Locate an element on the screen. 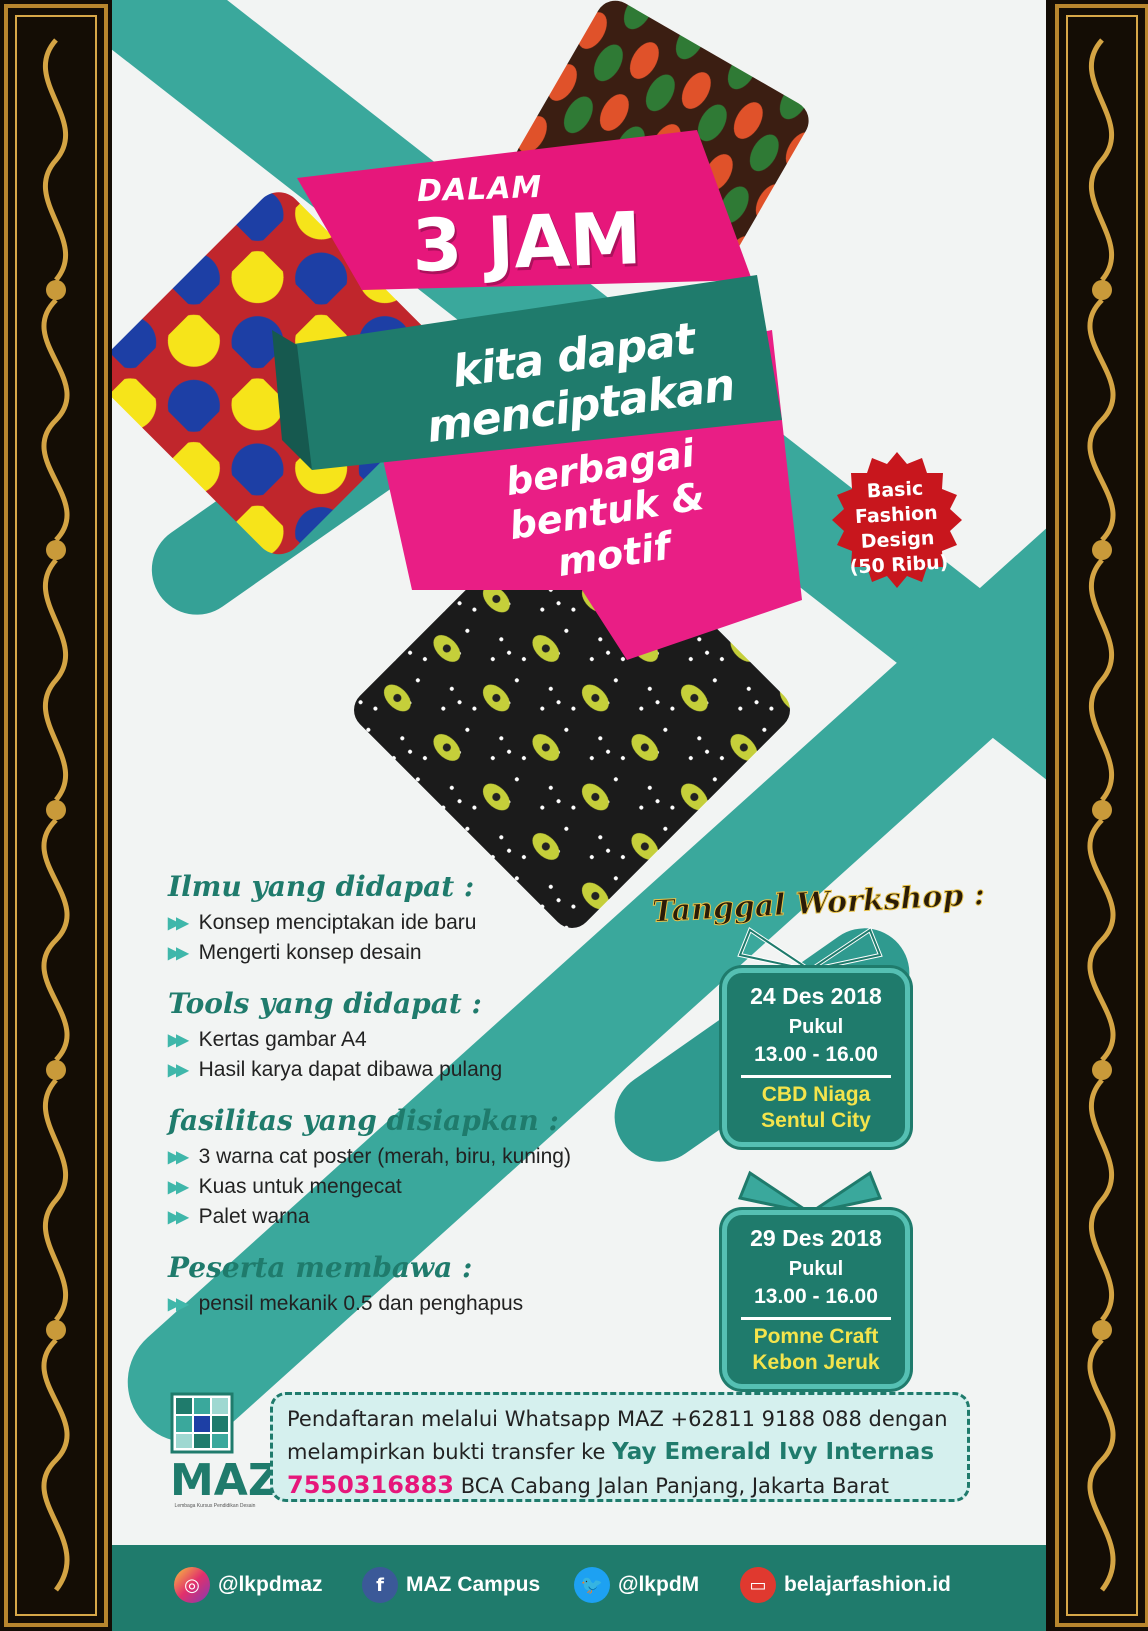 The image size is (1148, 1631). session-place-line1: CBD Niaga is located at coordinates (816, 1094).